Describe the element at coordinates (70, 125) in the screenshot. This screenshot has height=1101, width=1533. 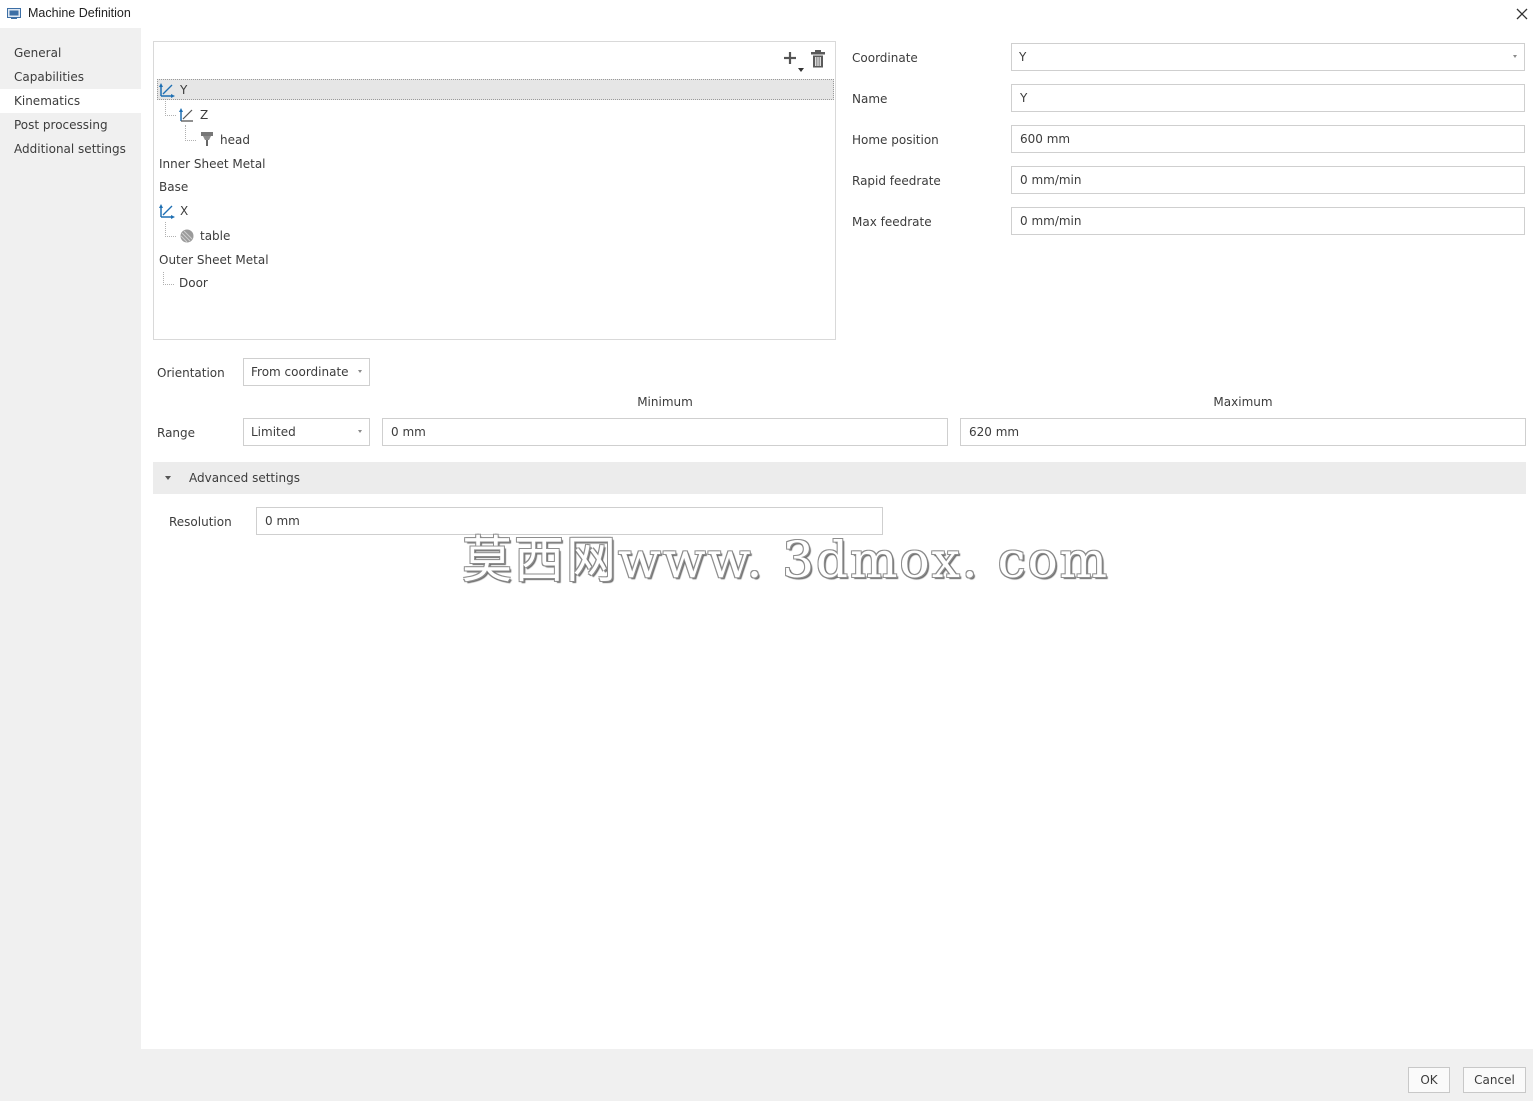
I see `sidebar-item-post-processing: Post processing` at that location.